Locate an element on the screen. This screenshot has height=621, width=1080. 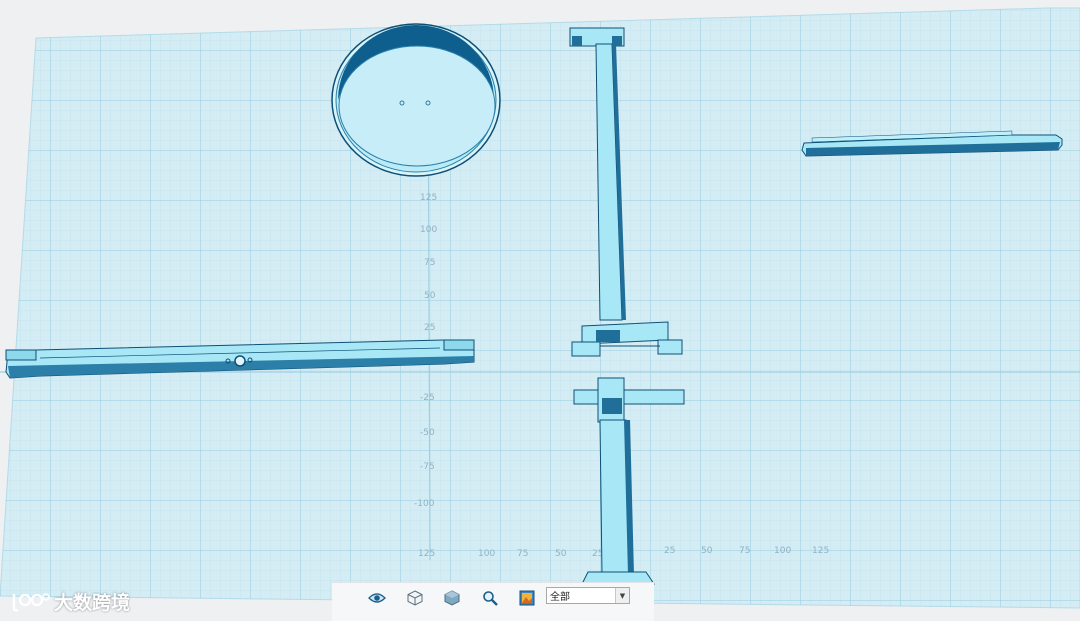
y-tick-label: 25 is located at coordinates (429, 328).